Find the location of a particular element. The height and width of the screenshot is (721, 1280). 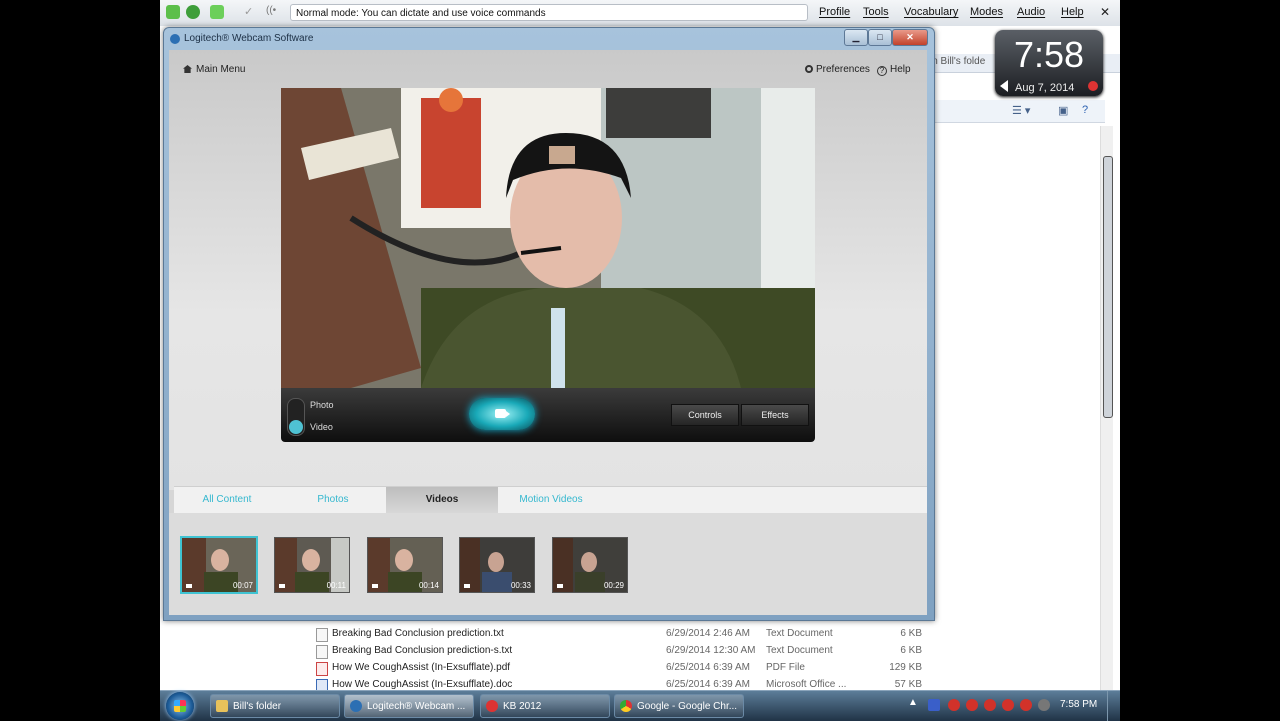

menu-tools: Tools is located at coordinates (876, 12).